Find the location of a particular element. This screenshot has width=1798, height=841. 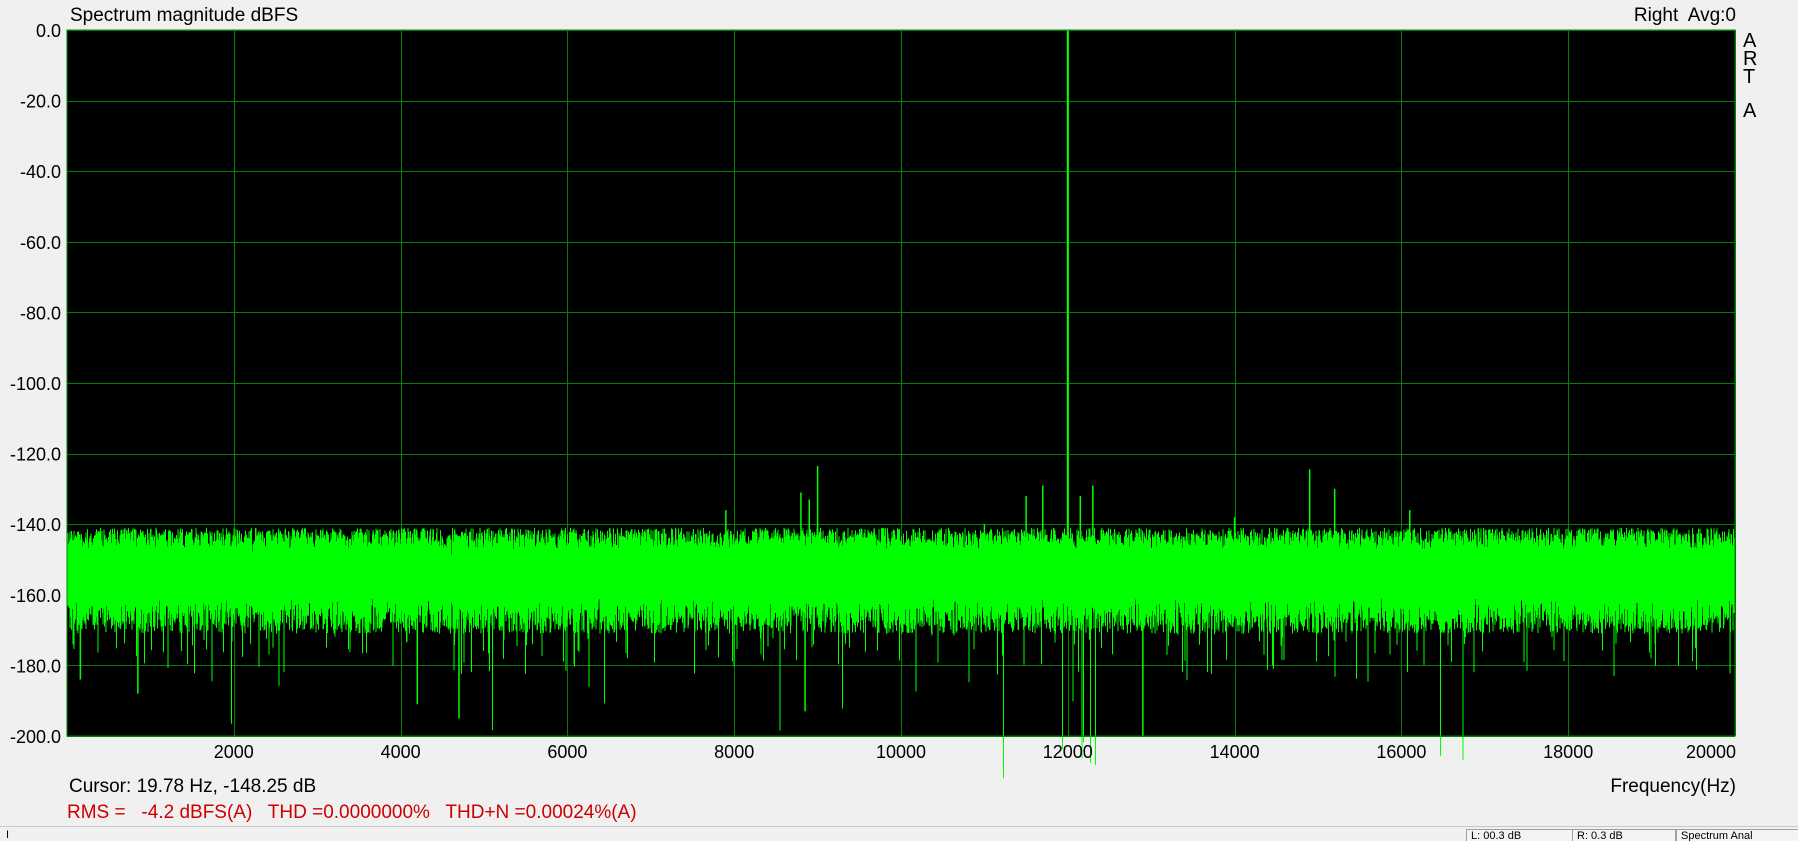

y-tick-label: -120.0 is located at coordinates (35, 455).